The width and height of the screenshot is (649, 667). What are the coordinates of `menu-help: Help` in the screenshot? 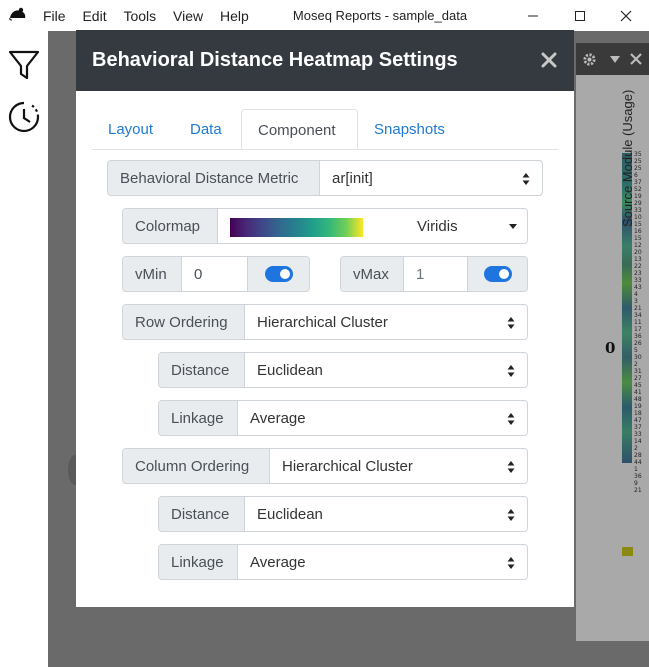 It's located at (234, 16).